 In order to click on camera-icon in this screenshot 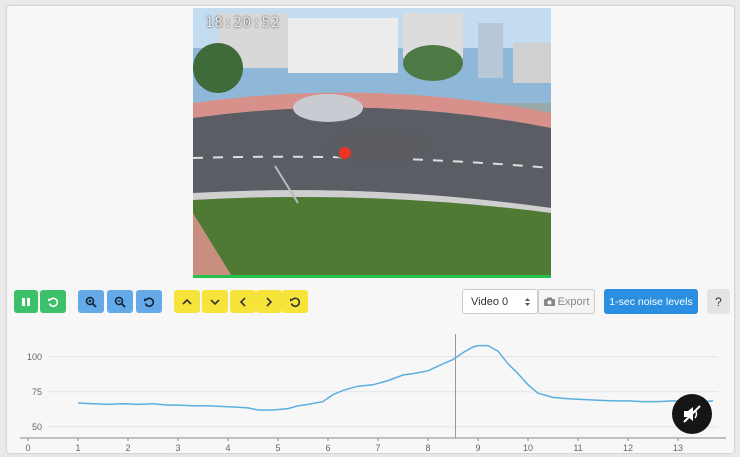, I will do `click(549, 301)`.